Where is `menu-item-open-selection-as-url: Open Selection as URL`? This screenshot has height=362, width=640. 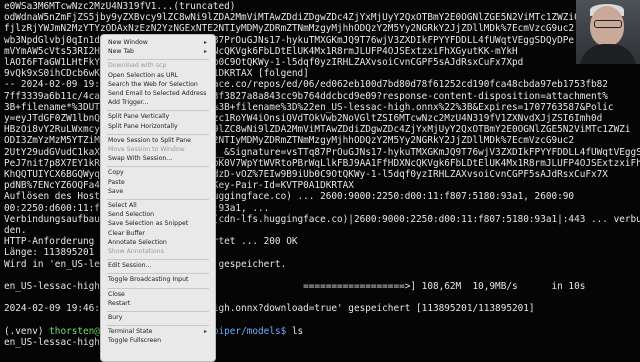
menu-item-open-selection-as-url: Open Selection as URL is located at coordinates (143, 76).